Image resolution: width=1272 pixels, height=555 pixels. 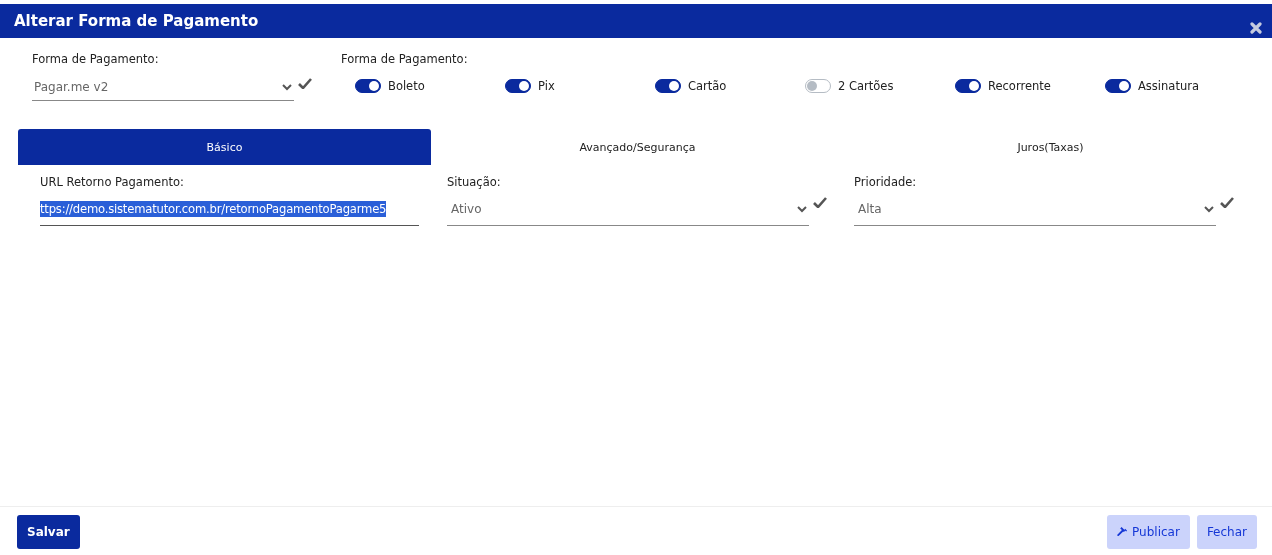 What do you see at coordinates (1148, 532) in the screenshot?
I see `publish-button: Publicar` at bounding box center [1148, 532].